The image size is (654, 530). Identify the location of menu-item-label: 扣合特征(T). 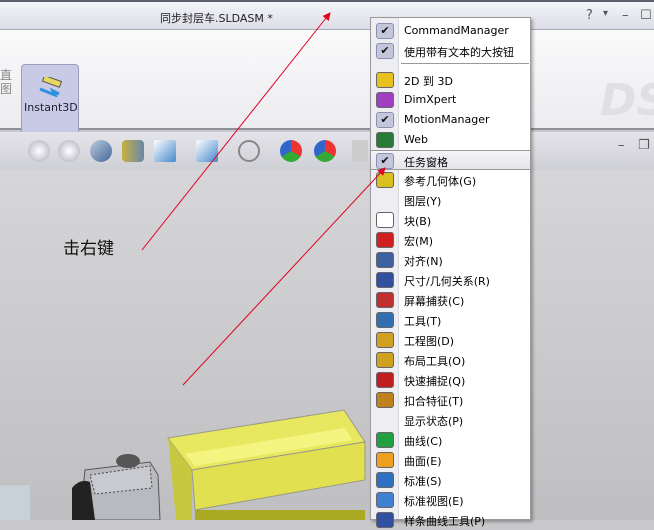
(434, 401).